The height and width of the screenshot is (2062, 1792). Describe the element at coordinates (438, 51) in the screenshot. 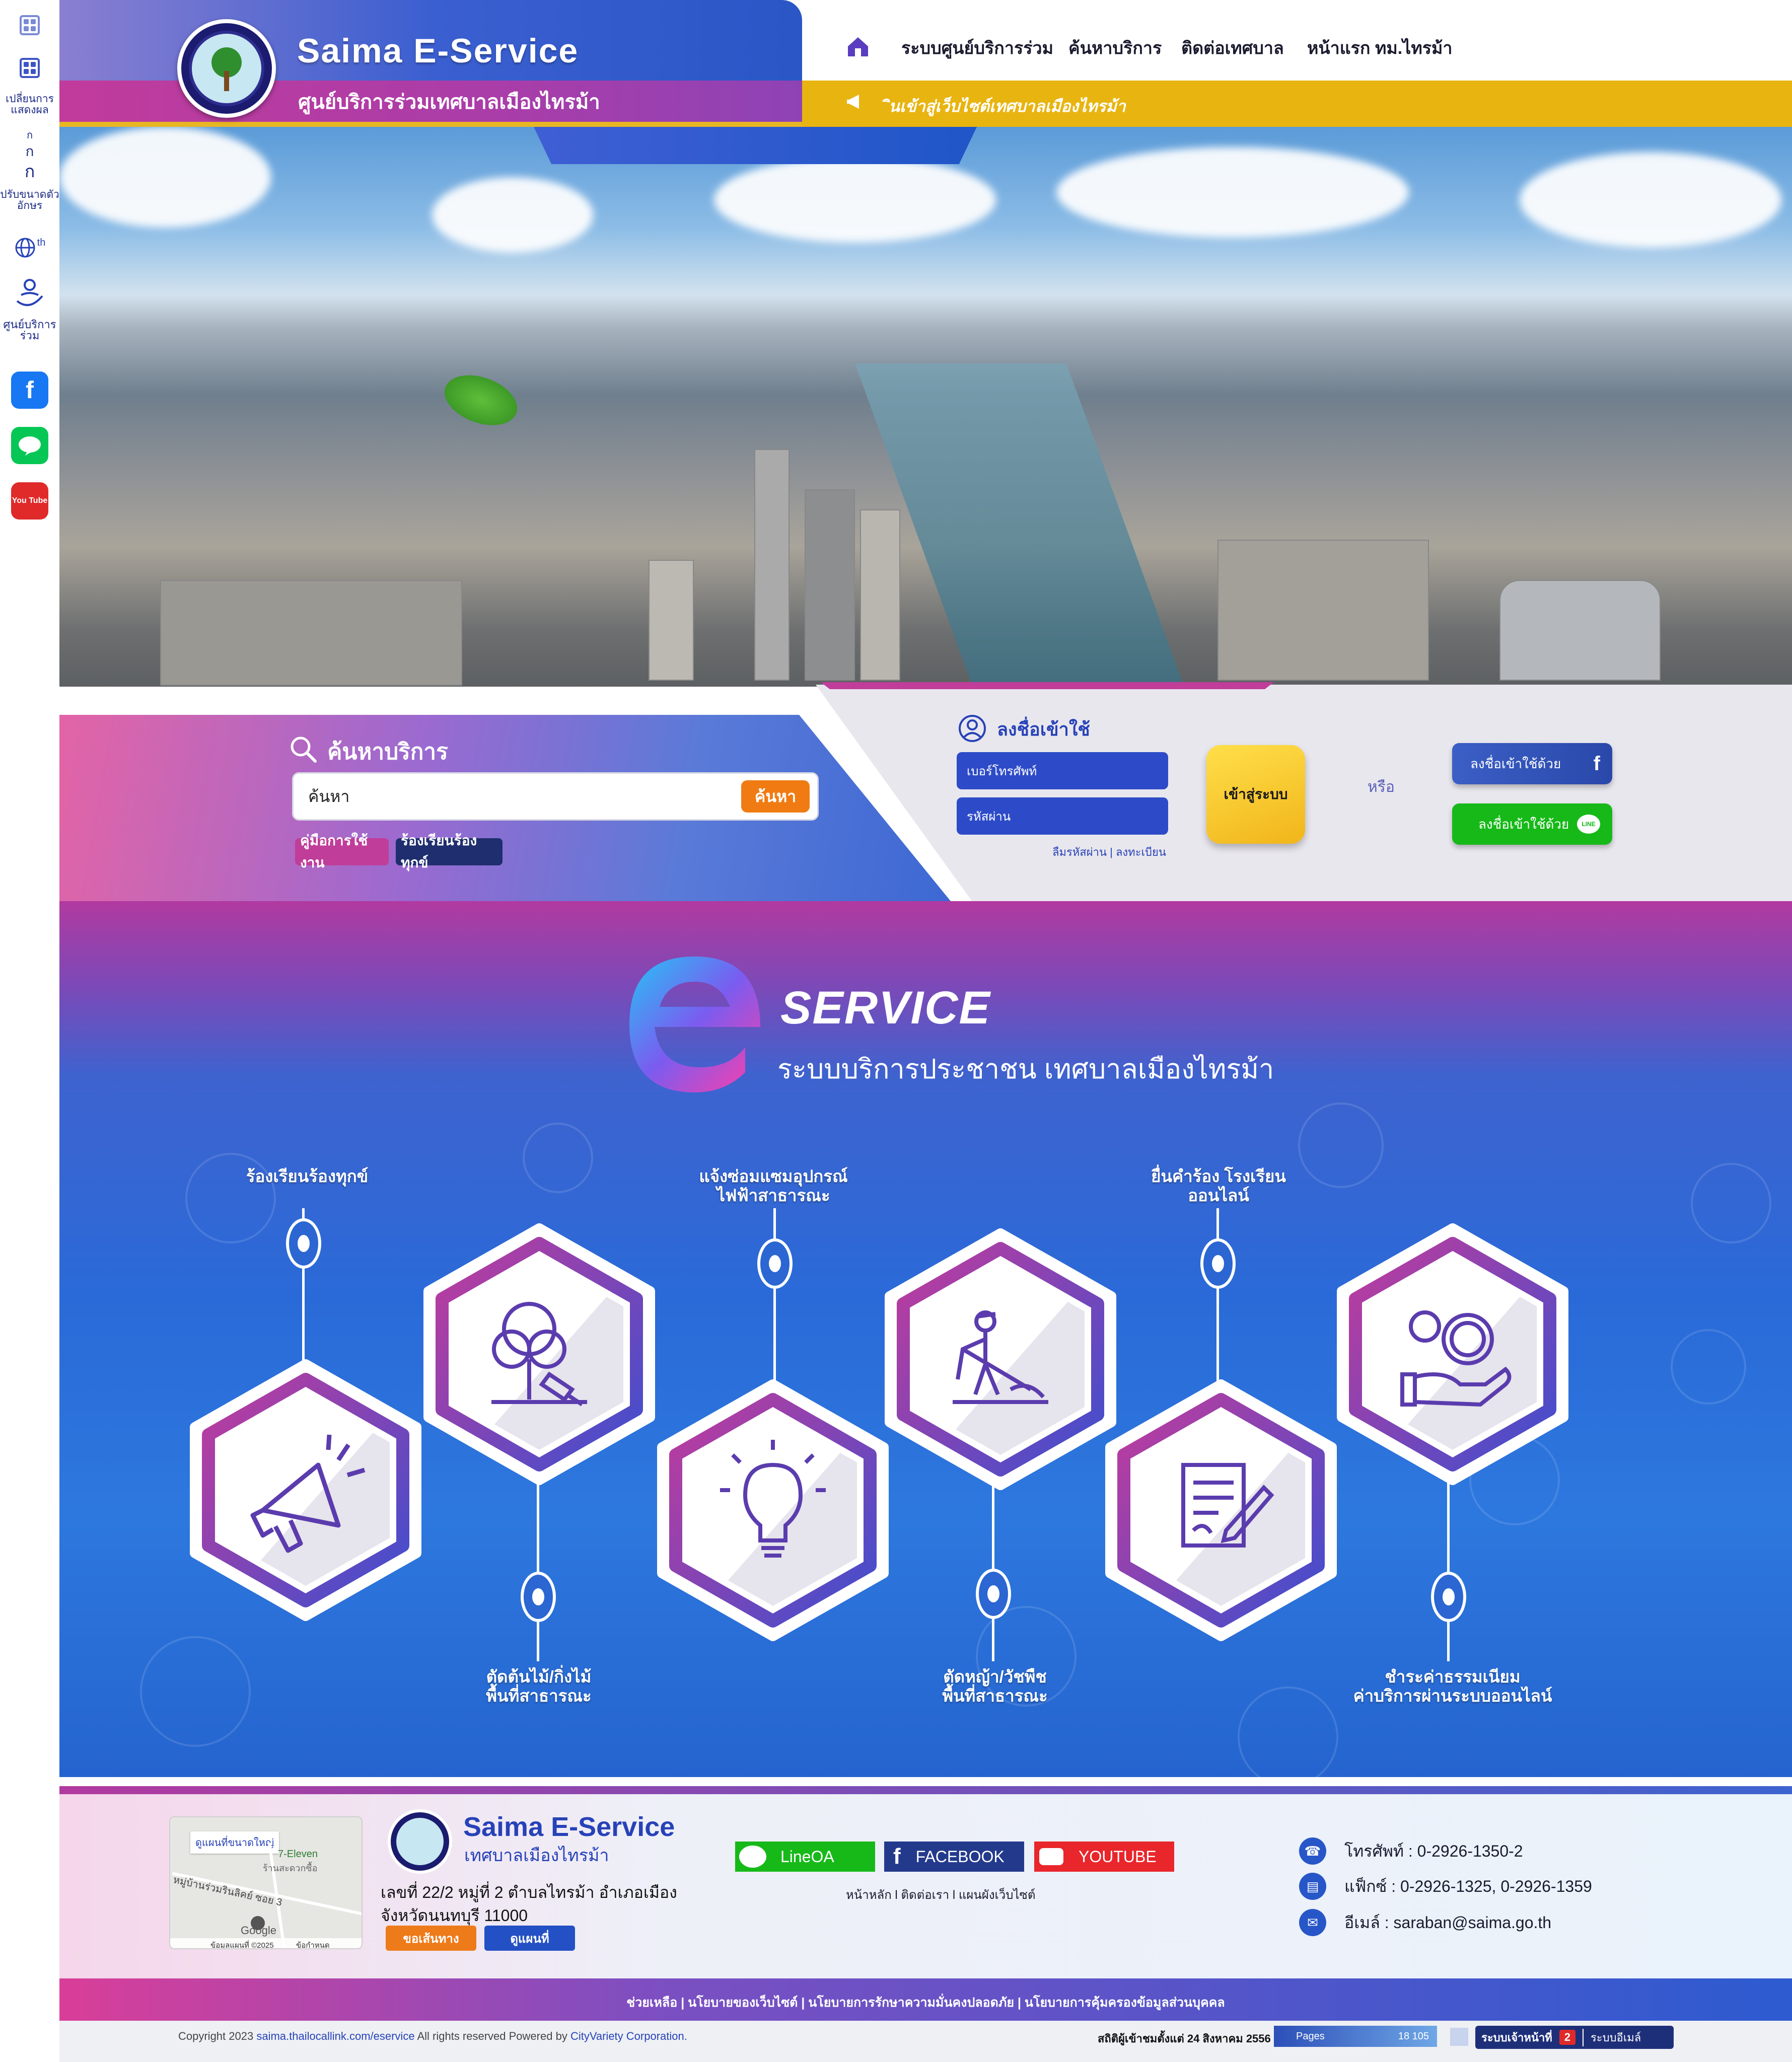

I see `site-brand-title: Saima E-Service` at that location.